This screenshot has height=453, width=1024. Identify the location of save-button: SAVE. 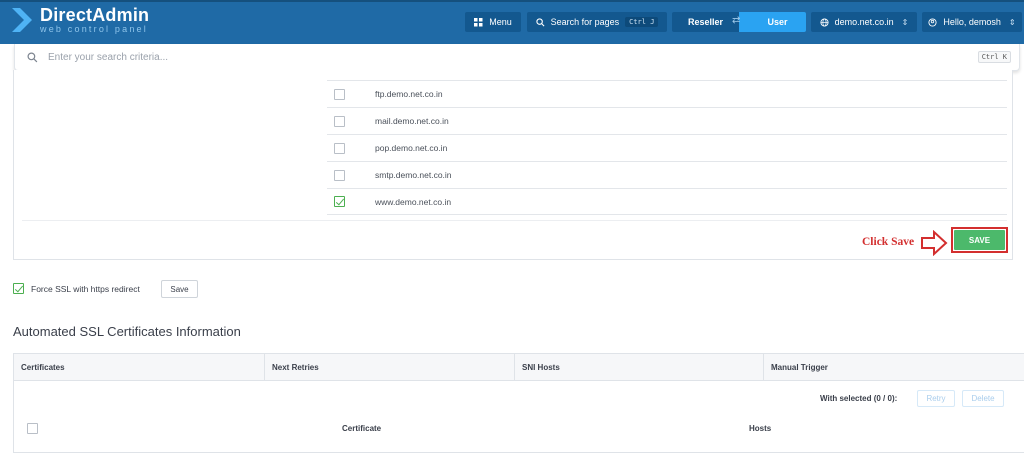
(979, 240).